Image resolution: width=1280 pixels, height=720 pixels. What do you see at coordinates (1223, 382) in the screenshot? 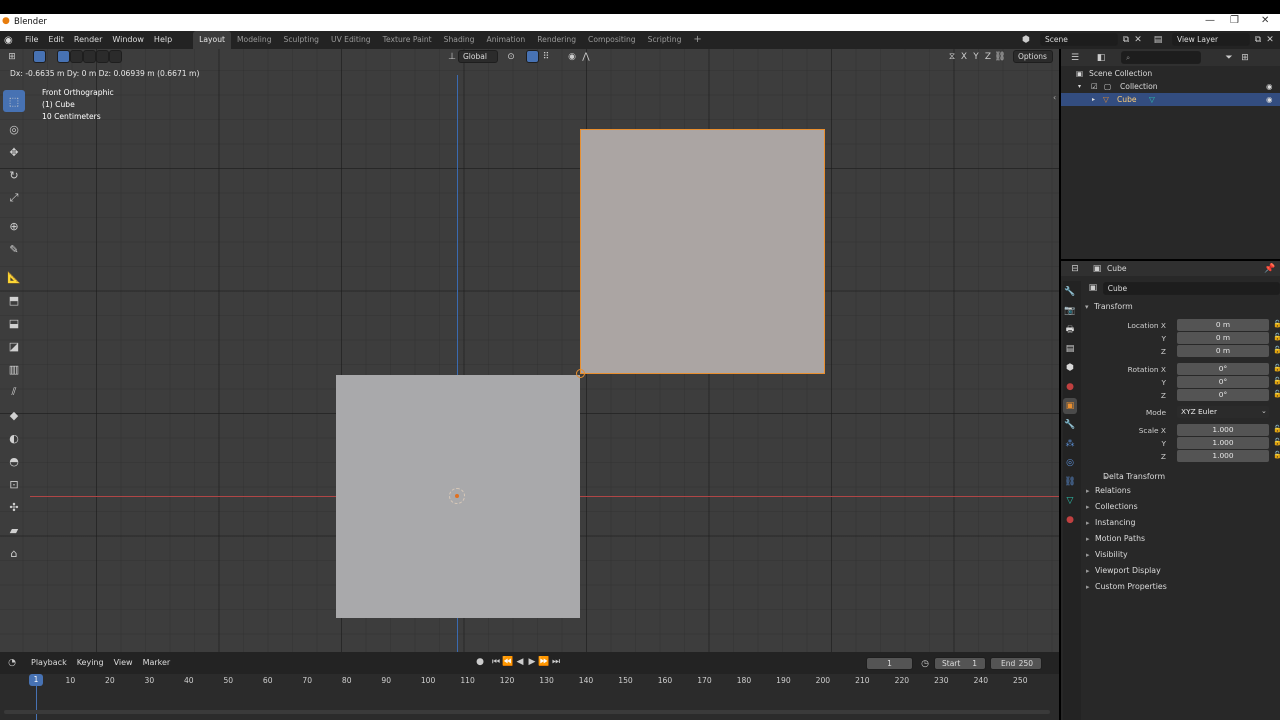
I see `rotation-y-field: 0°` at bounding box center [1223, 382].